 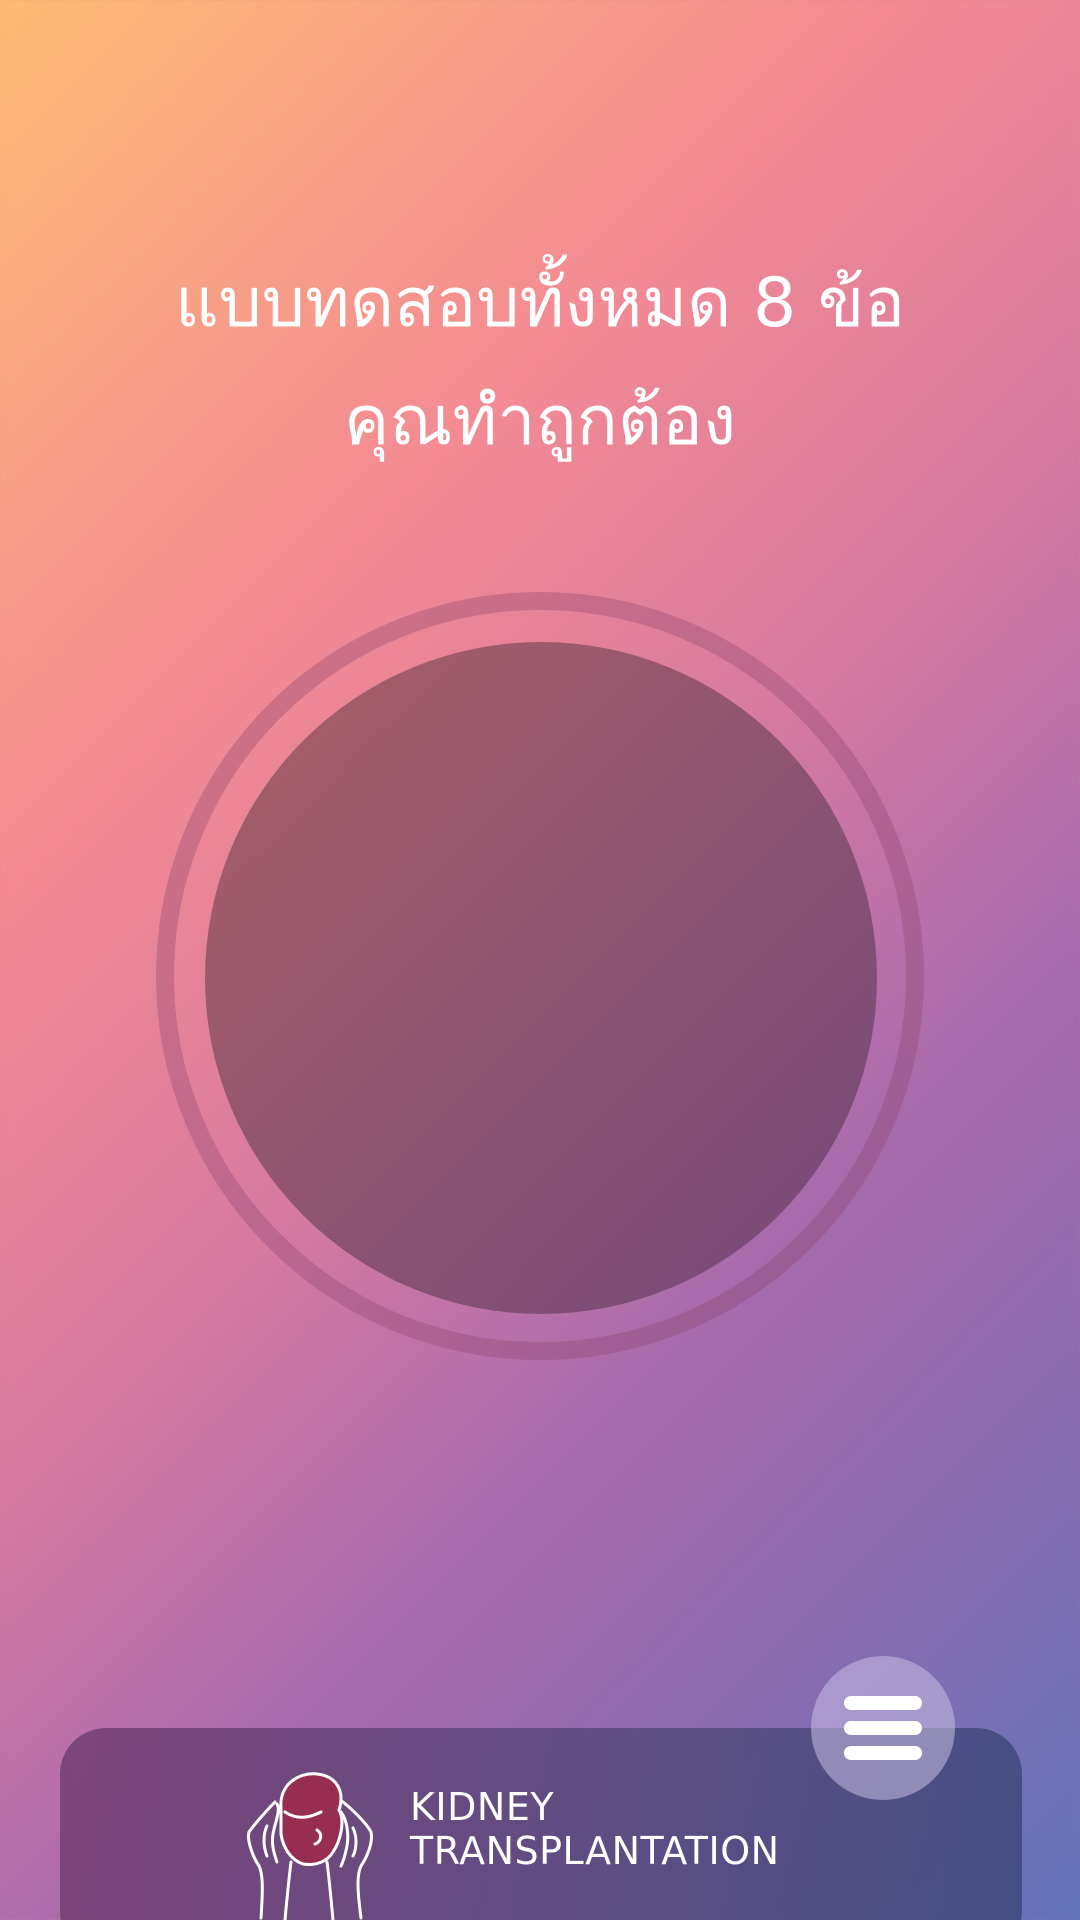 What do you see at coordinates (540, 303) in the screenshot?
I see `result-line-total: แบบทดสอบทั้งหมด 8 ข้อ` at bounding box center [540, 303].